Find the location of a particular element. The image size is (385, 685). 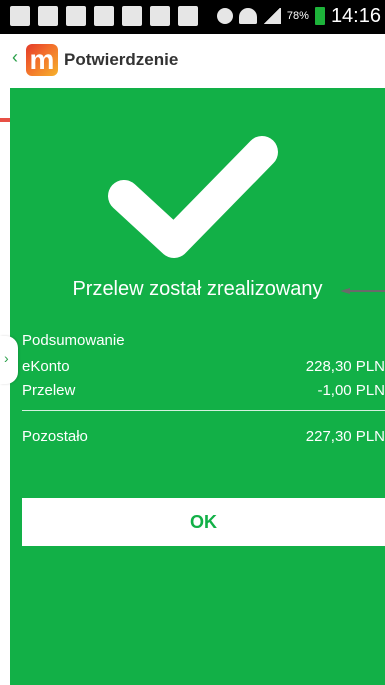

battery-percent: 78% is located at coordinates (297, 16).